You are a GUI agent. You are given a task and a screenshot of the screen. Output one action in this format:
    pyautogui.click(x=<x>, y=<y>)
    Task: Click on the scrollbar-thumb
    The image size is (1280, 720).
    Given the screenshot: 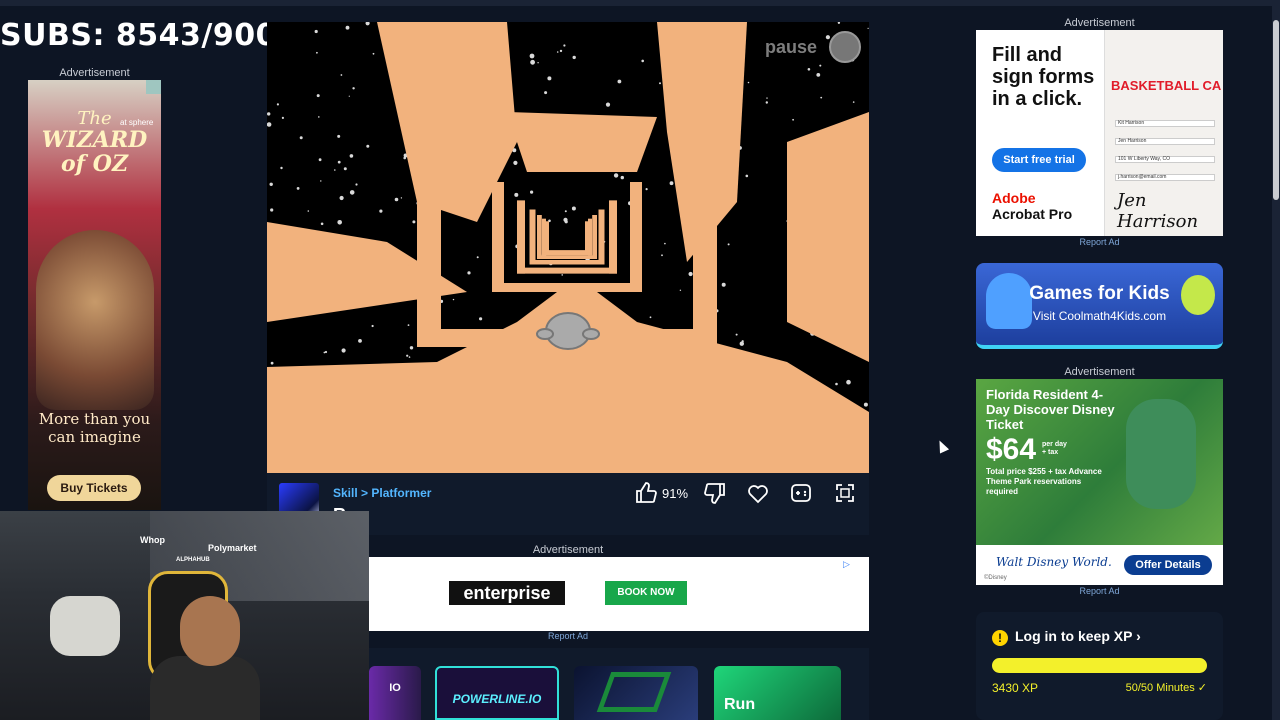 What is the action you would take?
    pyautogui.click(x=1276, y=110)
    